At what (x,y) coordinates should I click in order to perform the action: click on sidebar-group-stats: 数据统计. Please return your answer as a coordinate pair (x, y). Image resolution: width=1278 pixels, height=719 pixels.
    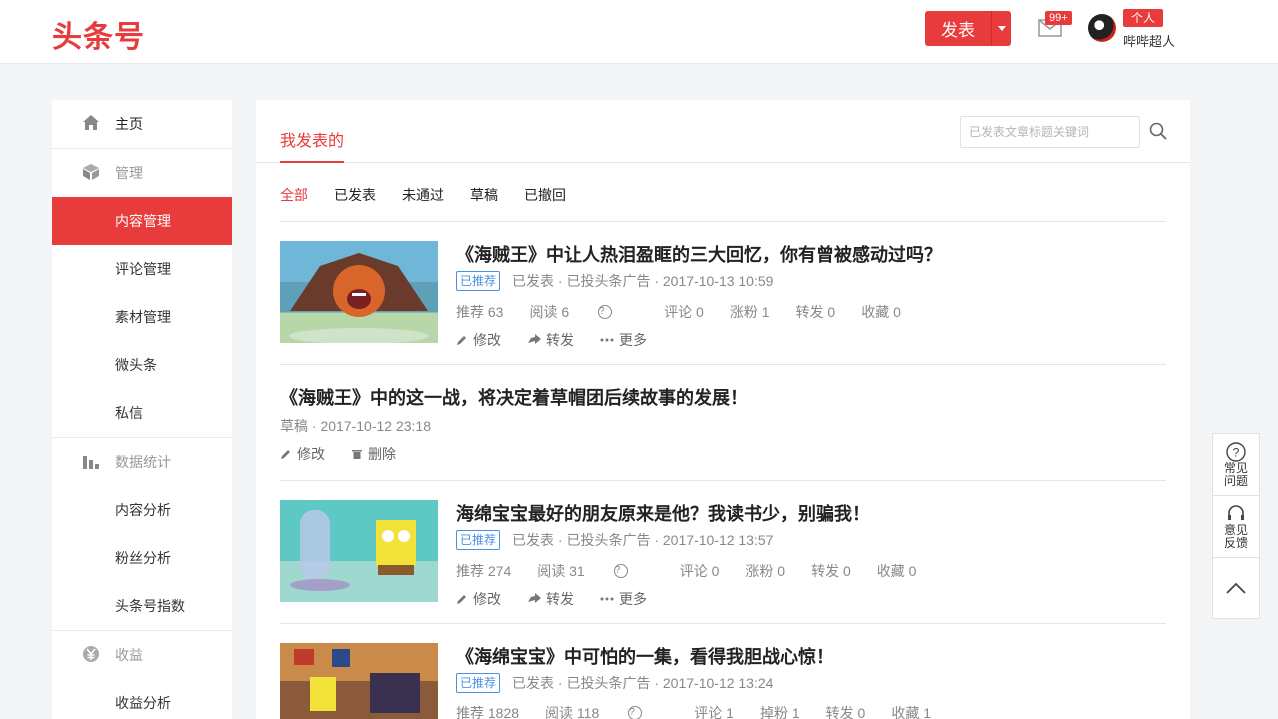
    Looking at the image, I should click on (142, 462).